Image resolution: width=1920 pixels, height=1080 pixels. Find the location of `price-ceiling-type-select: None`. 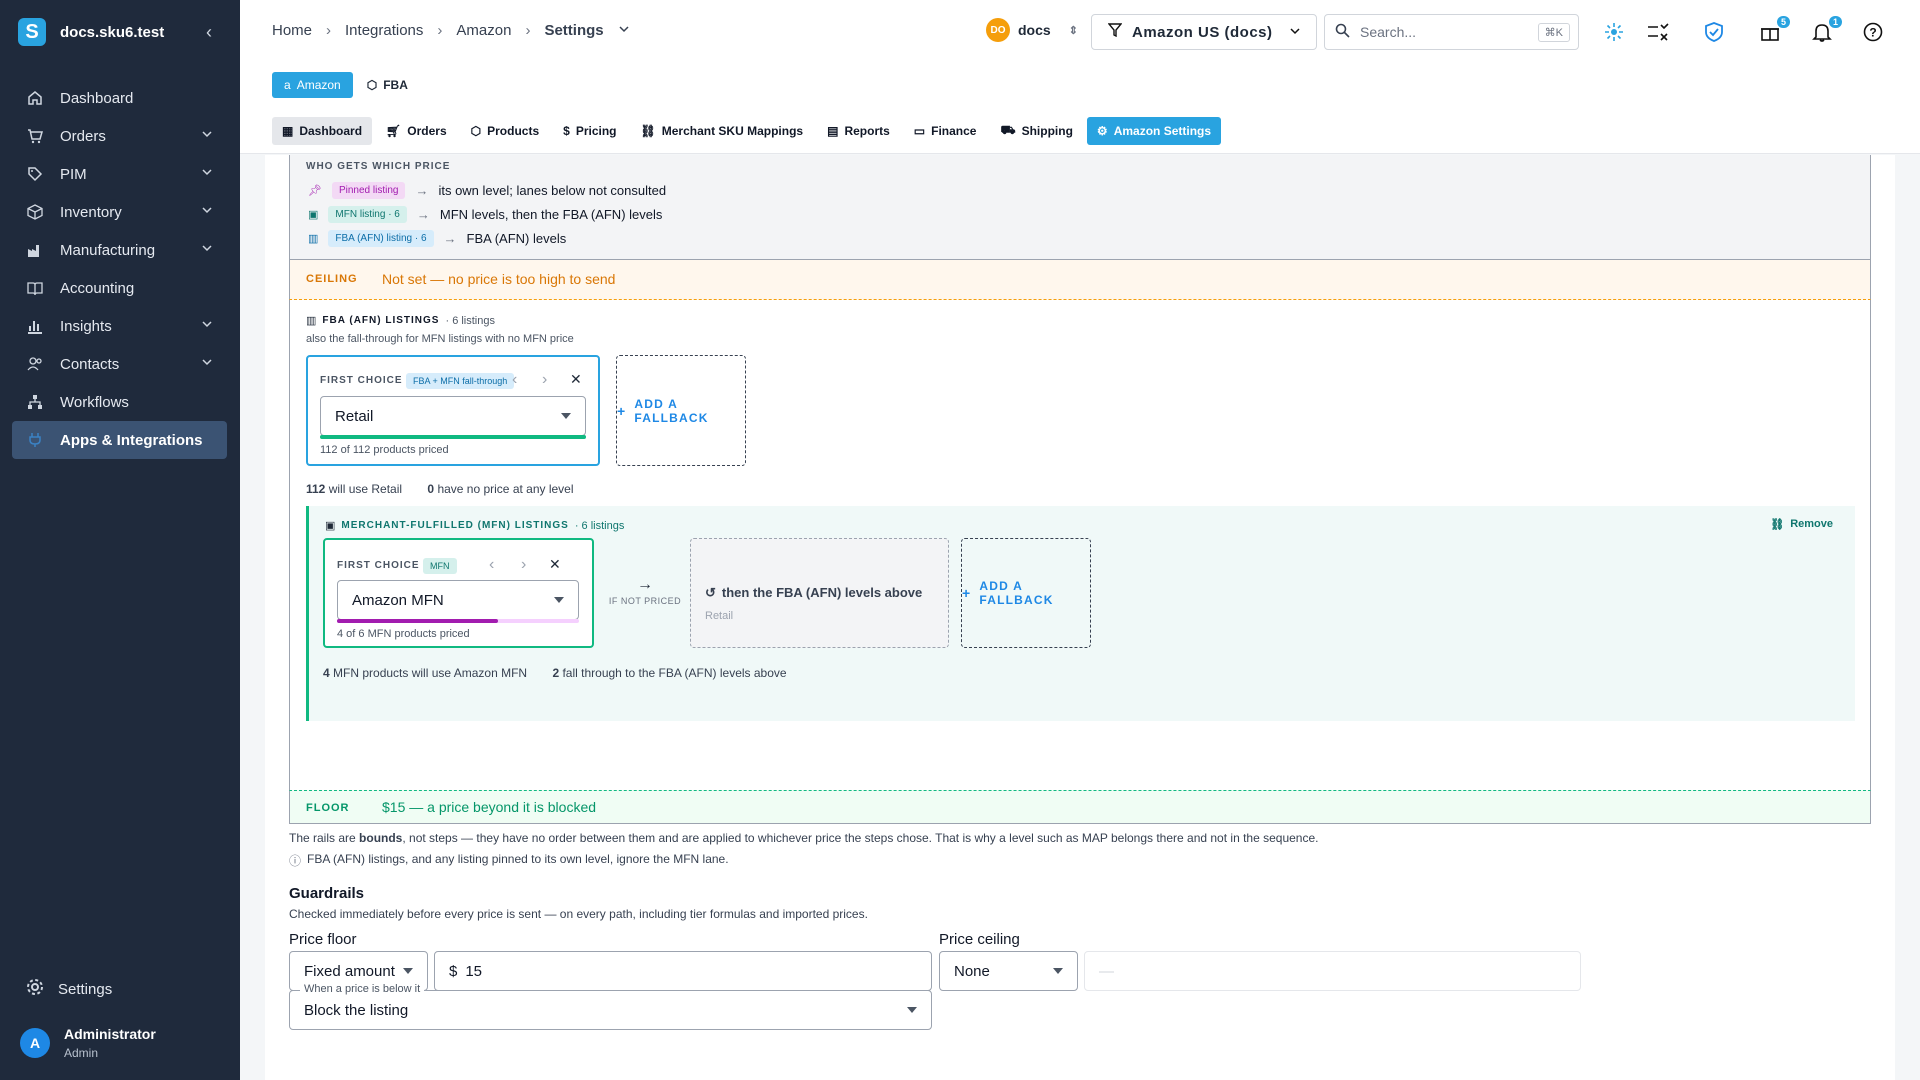

price-ceiling-type-select: None is located at coordinates (1008, 971).